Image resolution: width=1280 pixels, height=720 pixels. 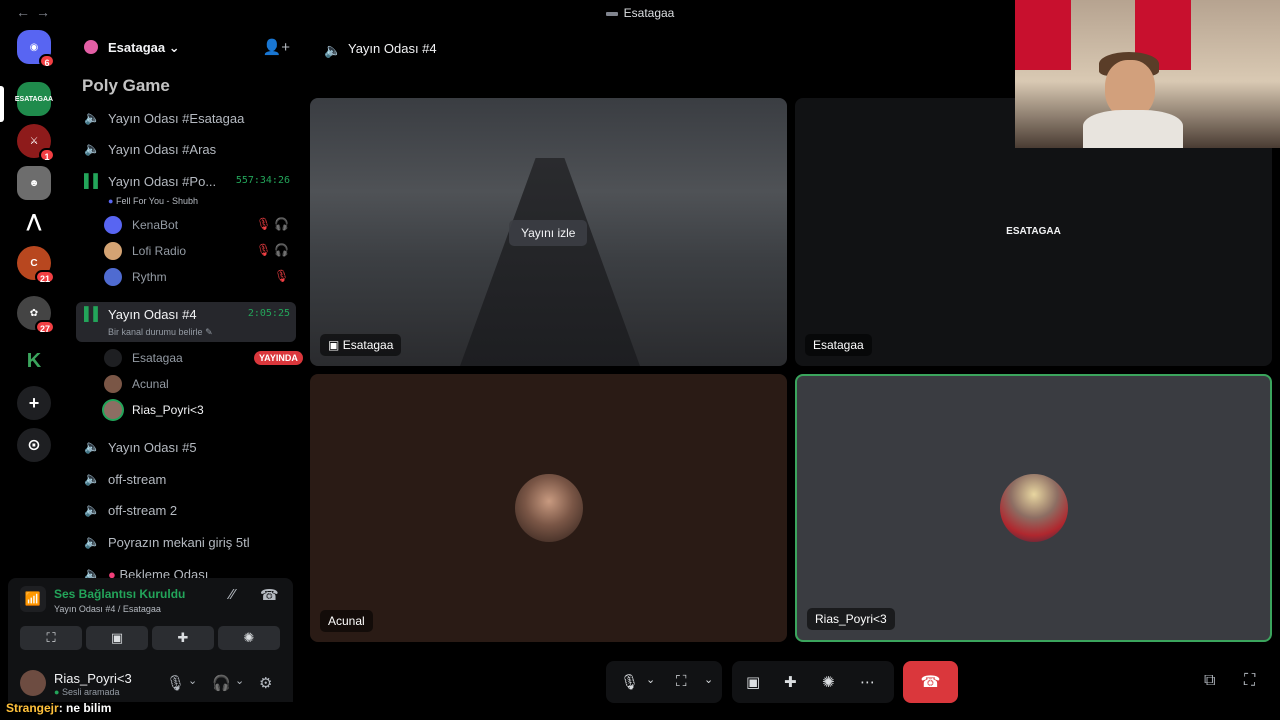 I want to click on channel-yayin-5: 🔈 Yayın Odası #5, so click(x=186, y=448).